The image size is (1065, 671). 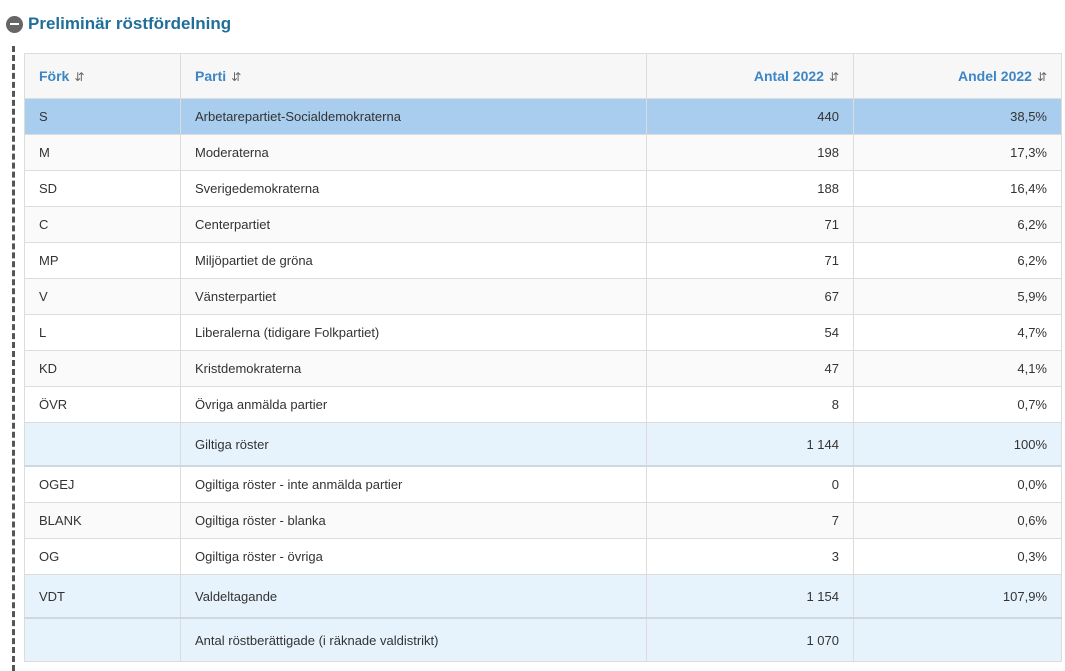 I want to click on party-row: SD Sverigedemokraterna 188 16,4%, so click(x=543, y=188).